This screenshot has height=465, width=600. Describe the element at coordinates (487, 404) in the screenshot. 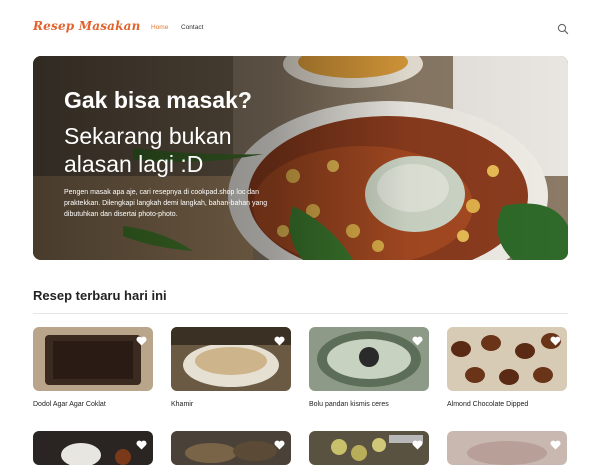

I see `recipe-title: Almond Chocolate Dipped` at that location.